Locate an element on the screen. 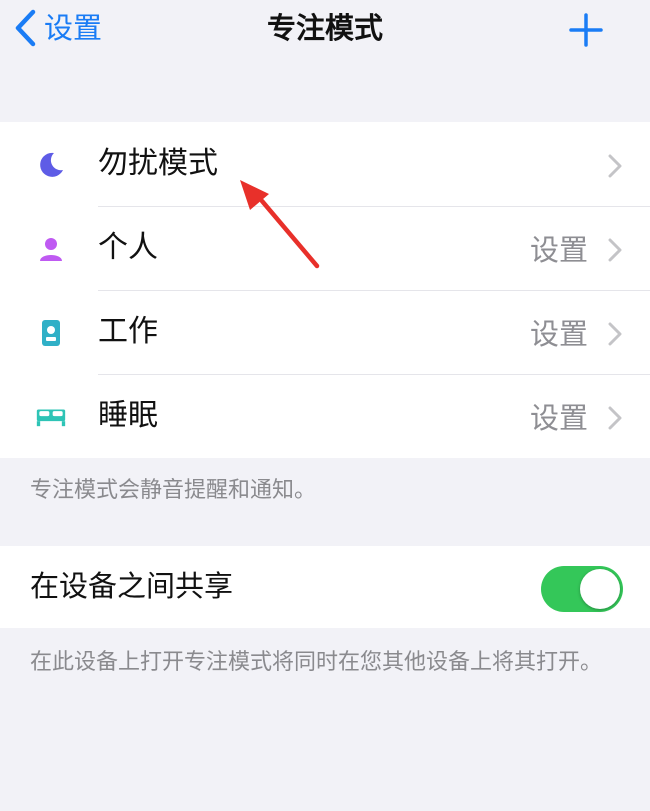 The height and width of the screenshot is (811, 650). share-footer: 在此设备上打开专注模式将同时在您其他设备上将其打开。 is located at coordinates (316, 662).